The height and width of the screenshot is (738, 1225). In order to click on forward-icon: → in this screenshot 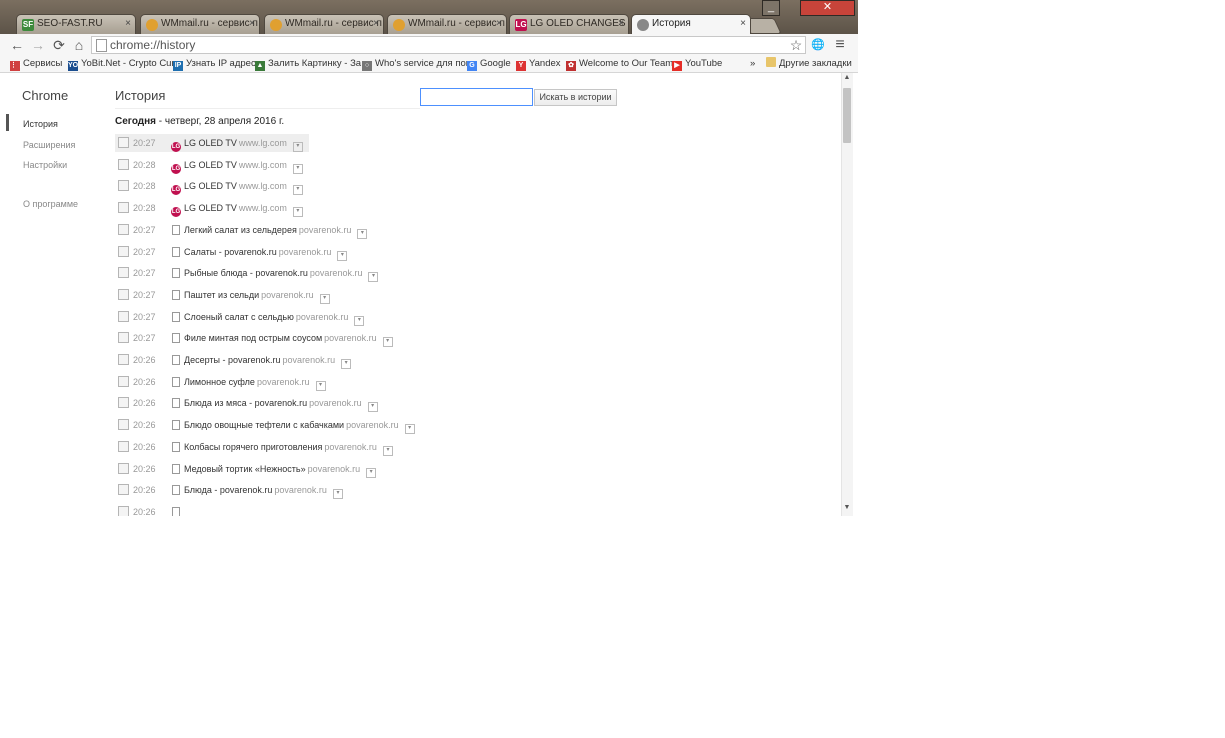, I will do `click(38, 45)`.